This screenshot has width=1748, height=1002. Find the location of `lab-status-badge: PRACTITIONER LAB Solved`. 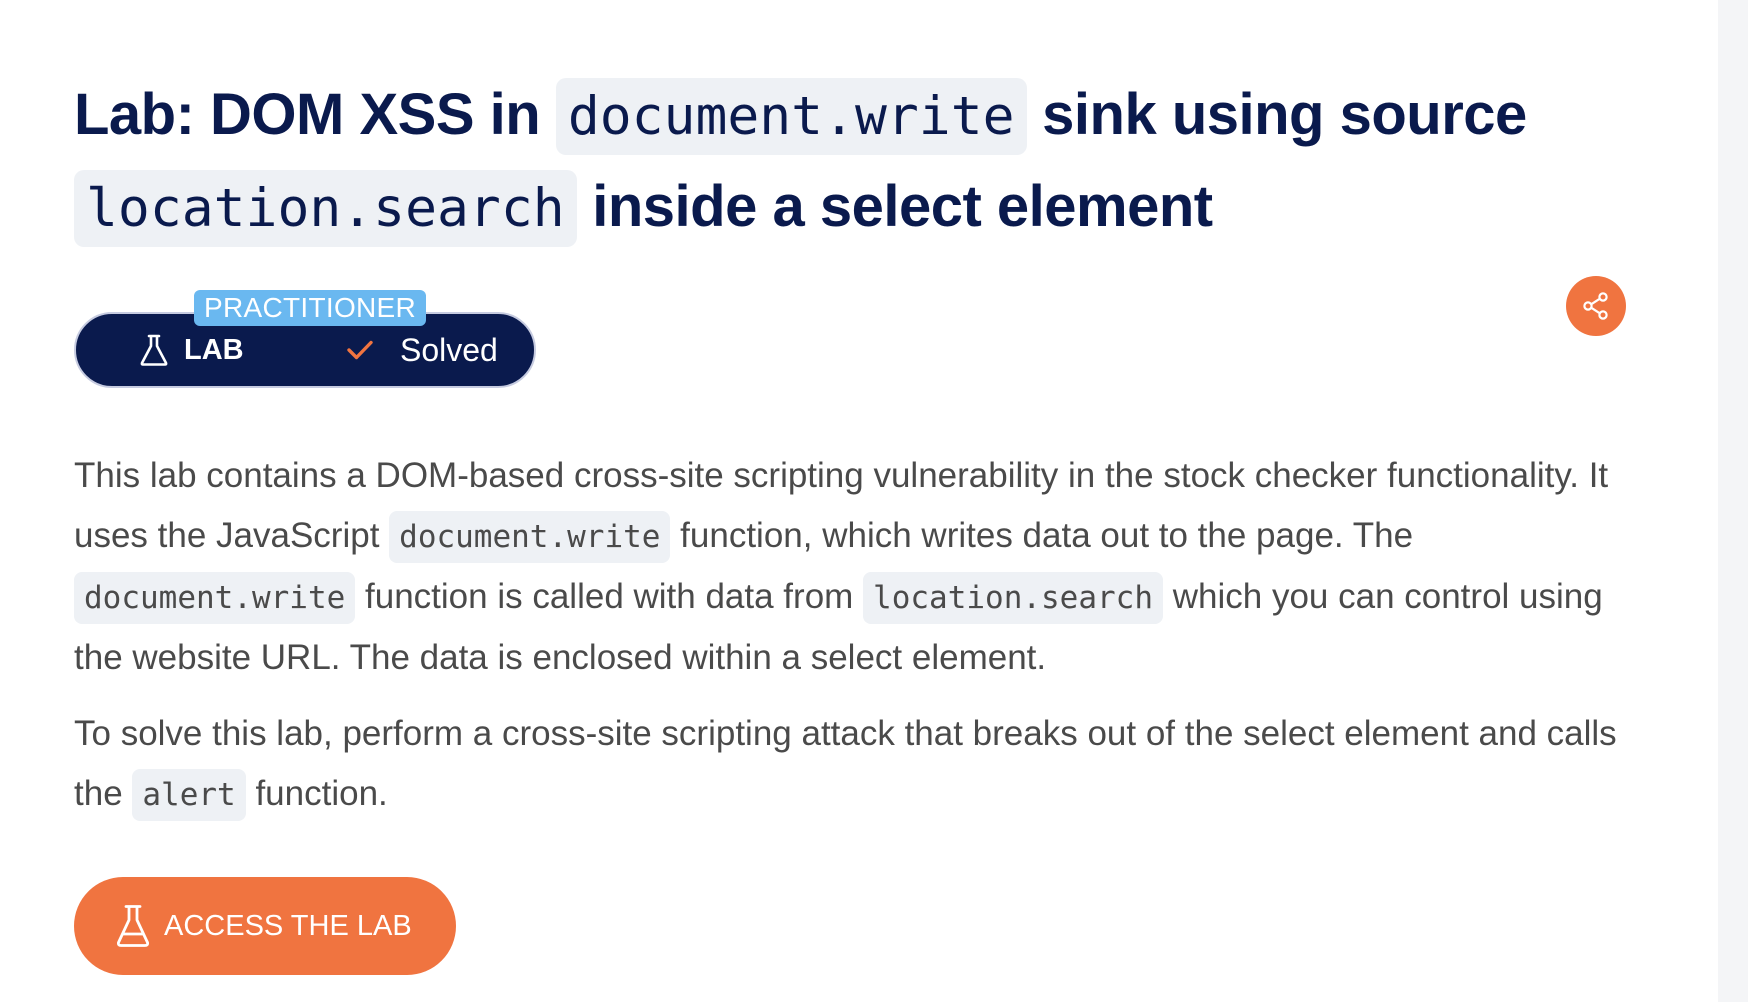

lab-status-badge: PRACTITIONER LAB Solved is located at coordinates (305, 339).